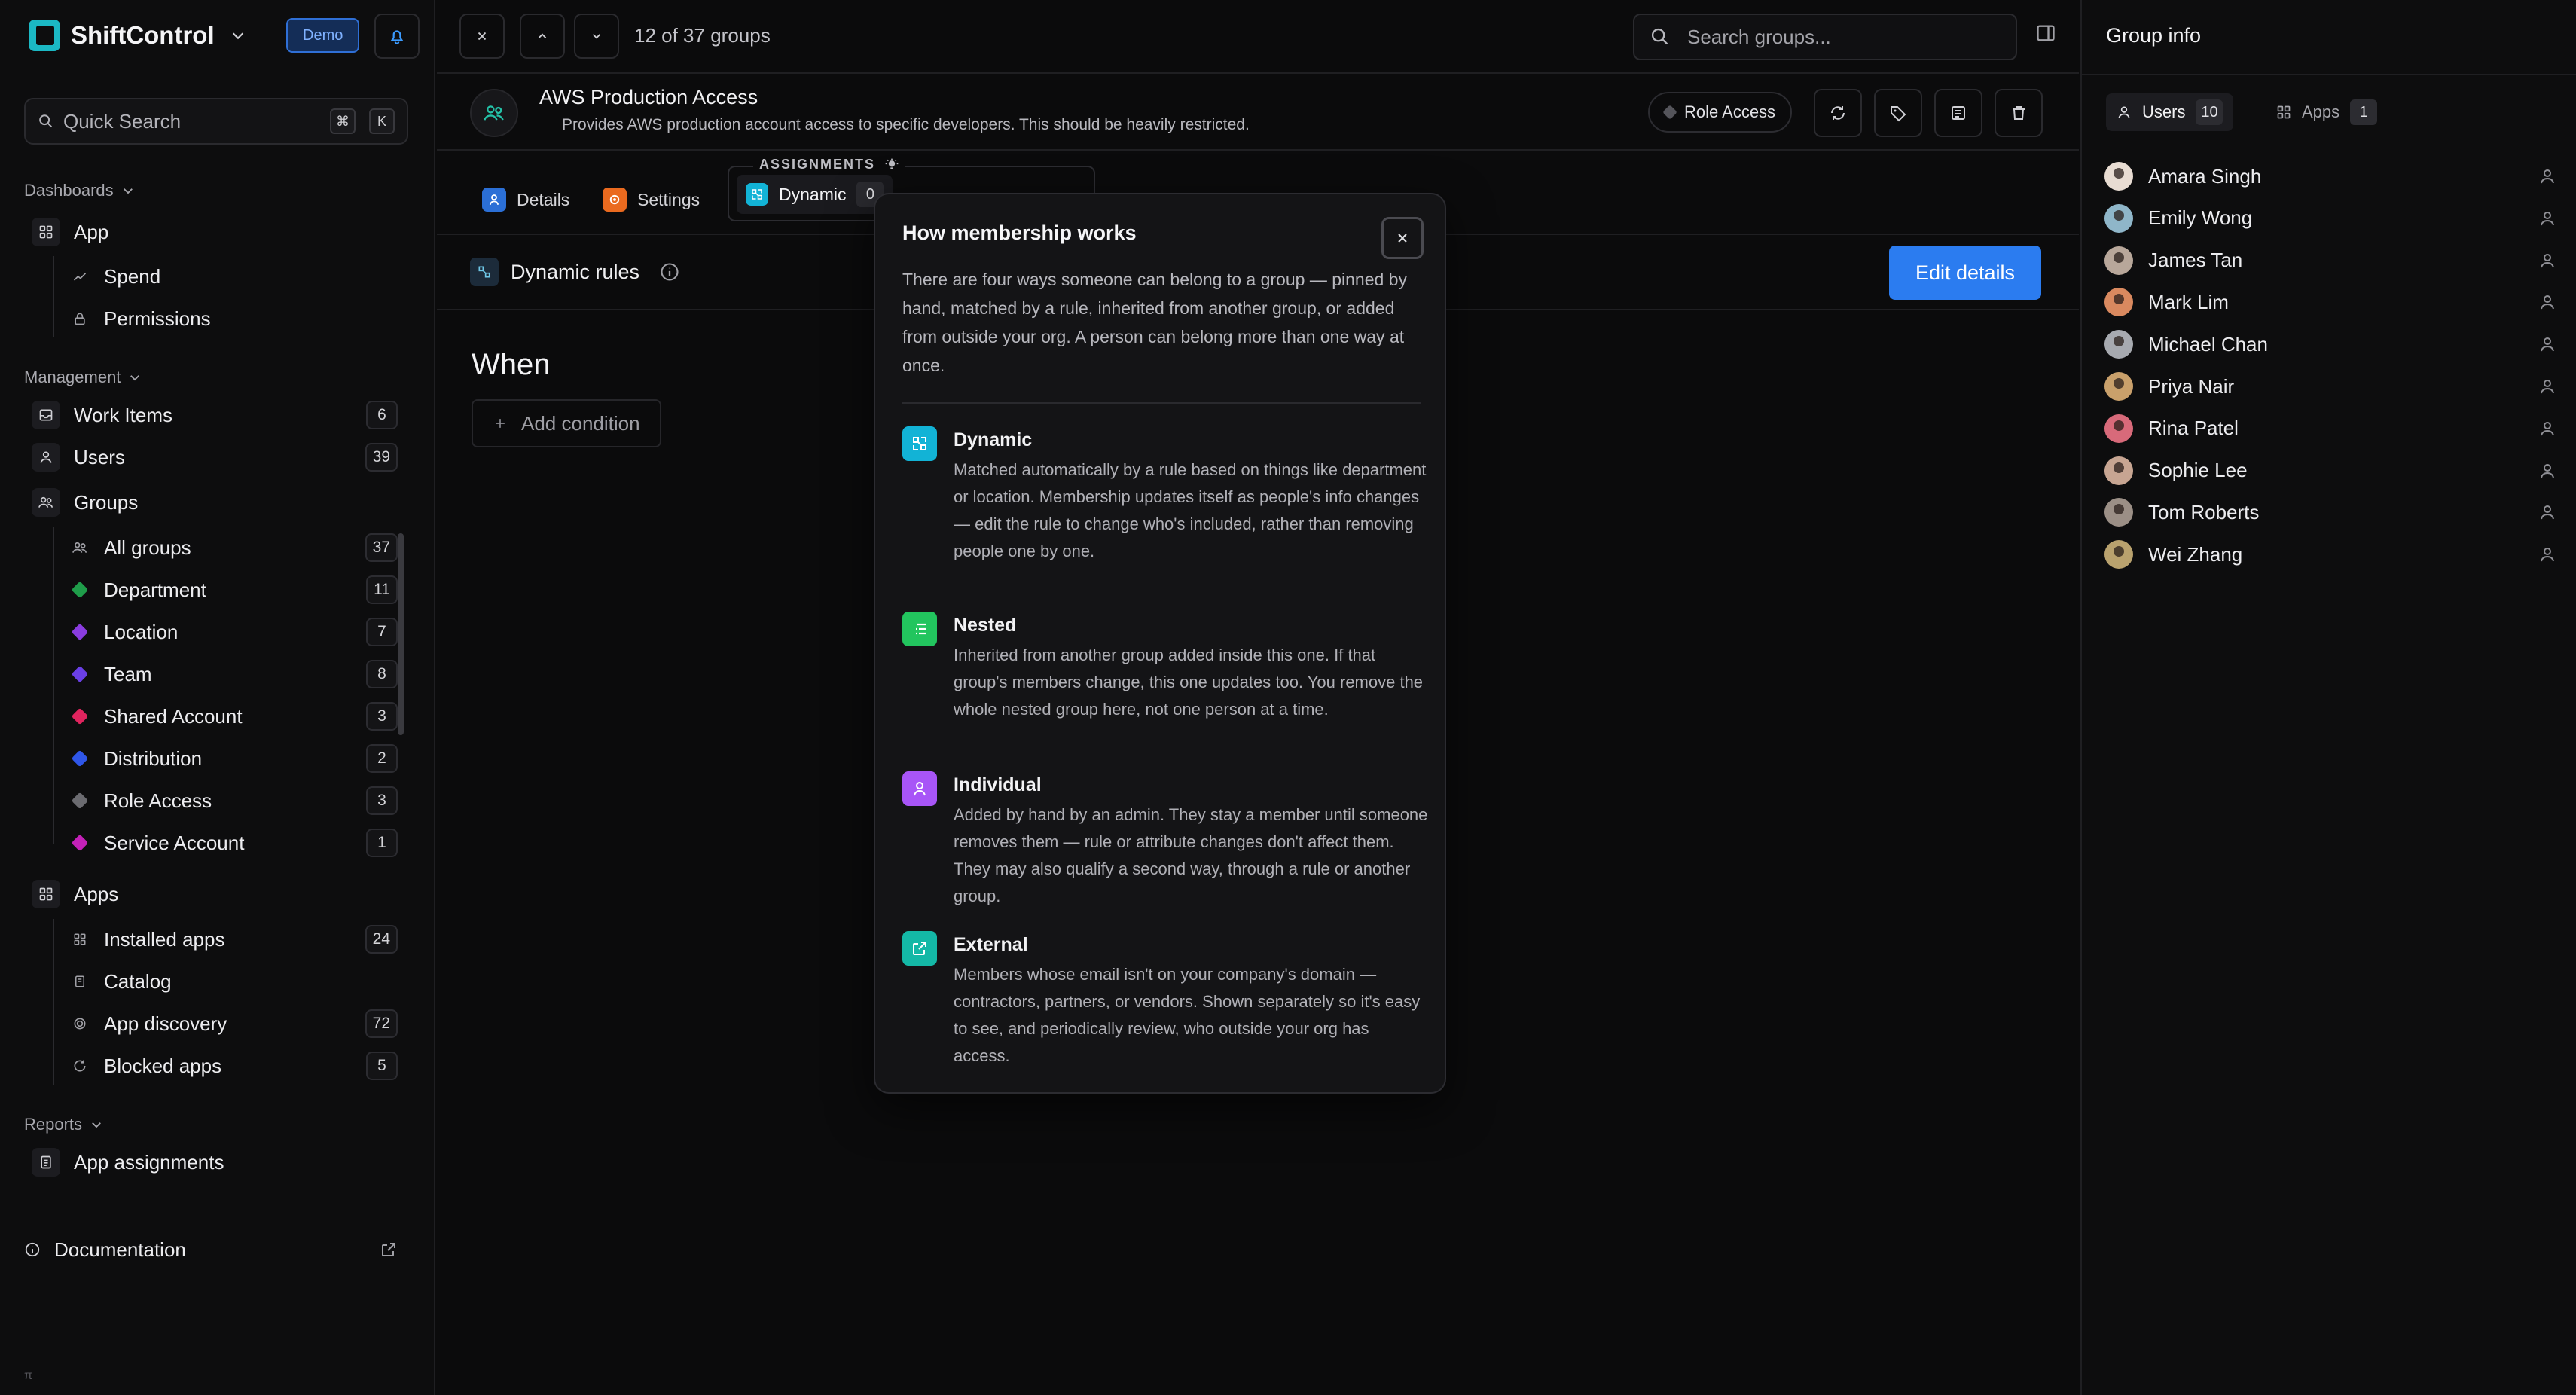  What do you see at coordinates (2330, 471) in the screenshot?
I see `member-row: Sophie Lee` at bounding box center [2330, 471].